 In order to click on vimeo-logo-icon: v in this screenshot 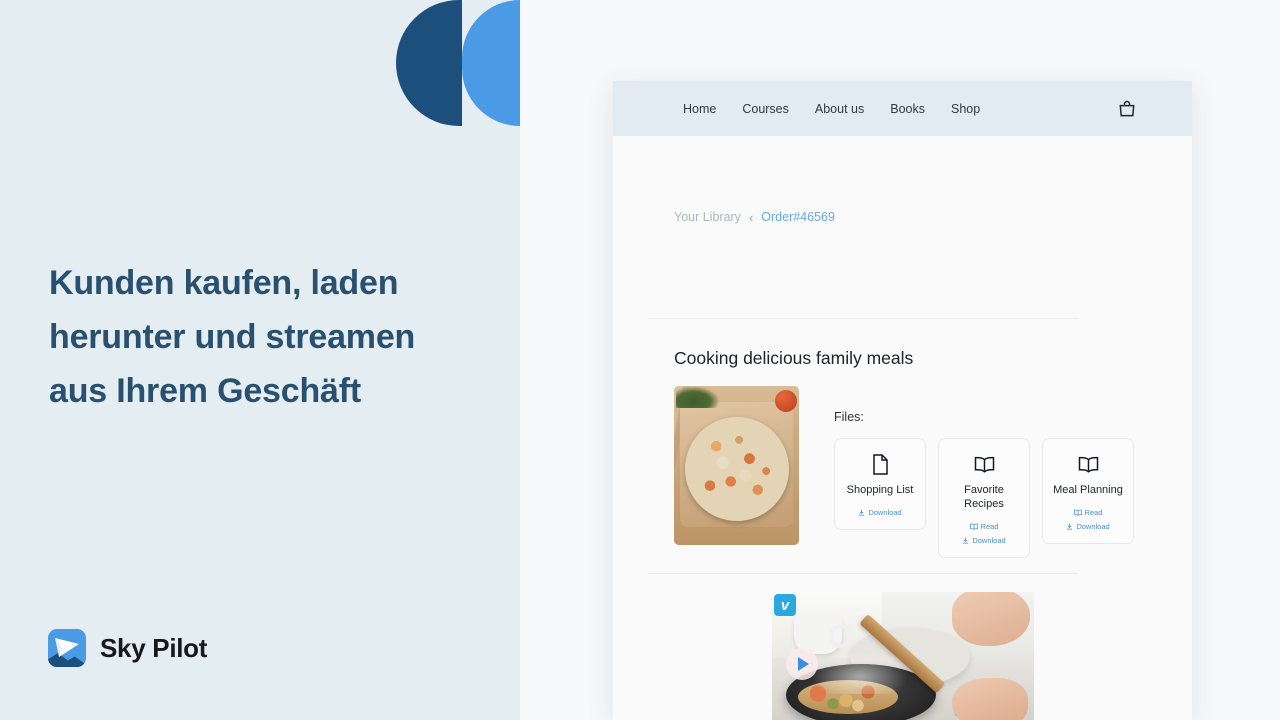, I will do `click(785, 605)`.